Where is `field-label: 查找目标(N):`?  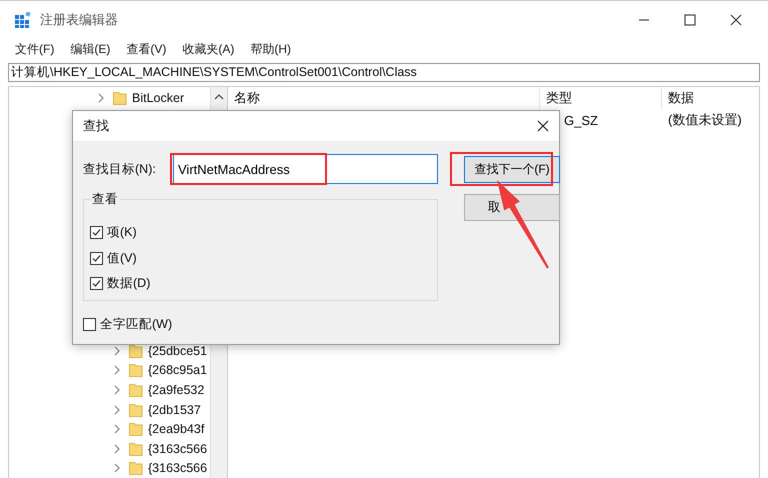
field-label: 查找目标(N): is located at coordinates (120, 169).